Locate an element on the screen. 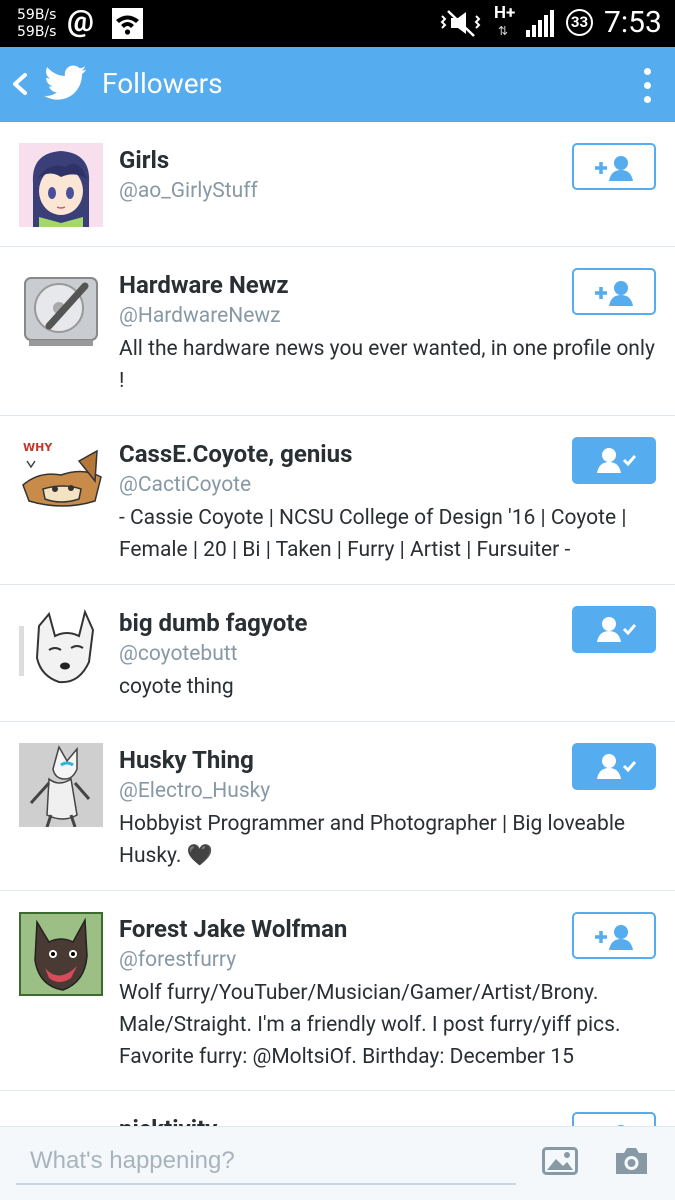 The image size is (675, 1200). overflow-menu-icon is located at coordinates (648, 85).